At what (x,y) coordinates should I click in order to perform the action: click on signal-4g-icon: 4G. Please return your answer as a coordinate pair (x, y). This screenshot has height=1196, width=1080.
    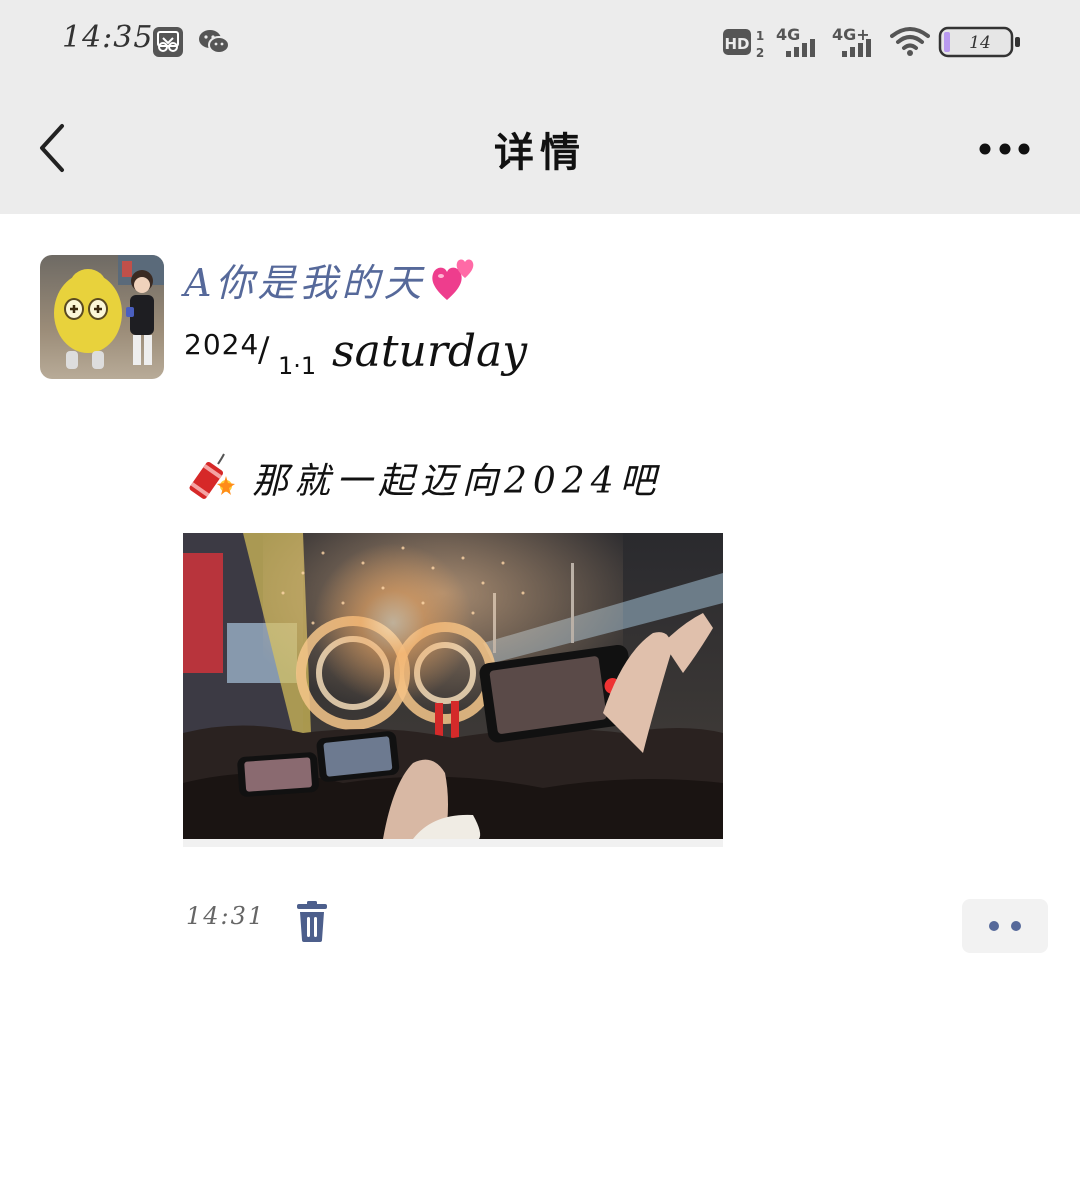
    Looking at the image, I should click on (800, 44).